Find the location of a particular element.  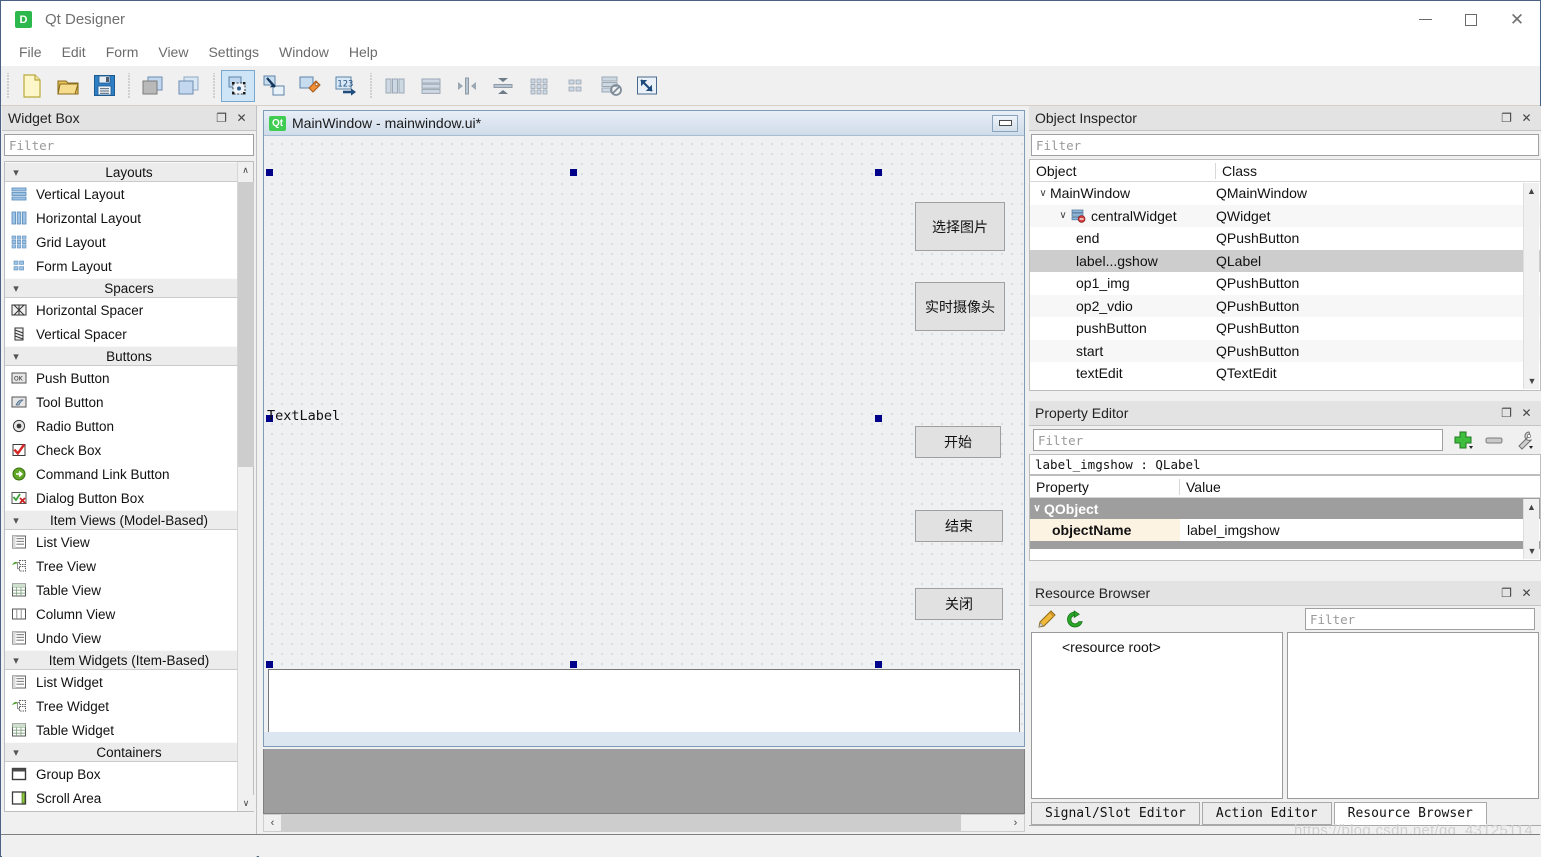

property-group-qobject: ∨ QObject is located at coordinates (1285, 508).